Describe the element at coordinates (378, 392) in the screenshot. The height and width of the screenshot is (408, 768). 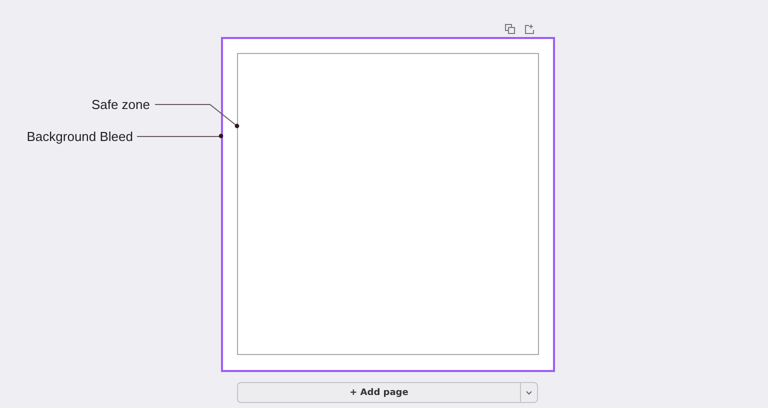
I see `add-page-button: + Add page` at that location.